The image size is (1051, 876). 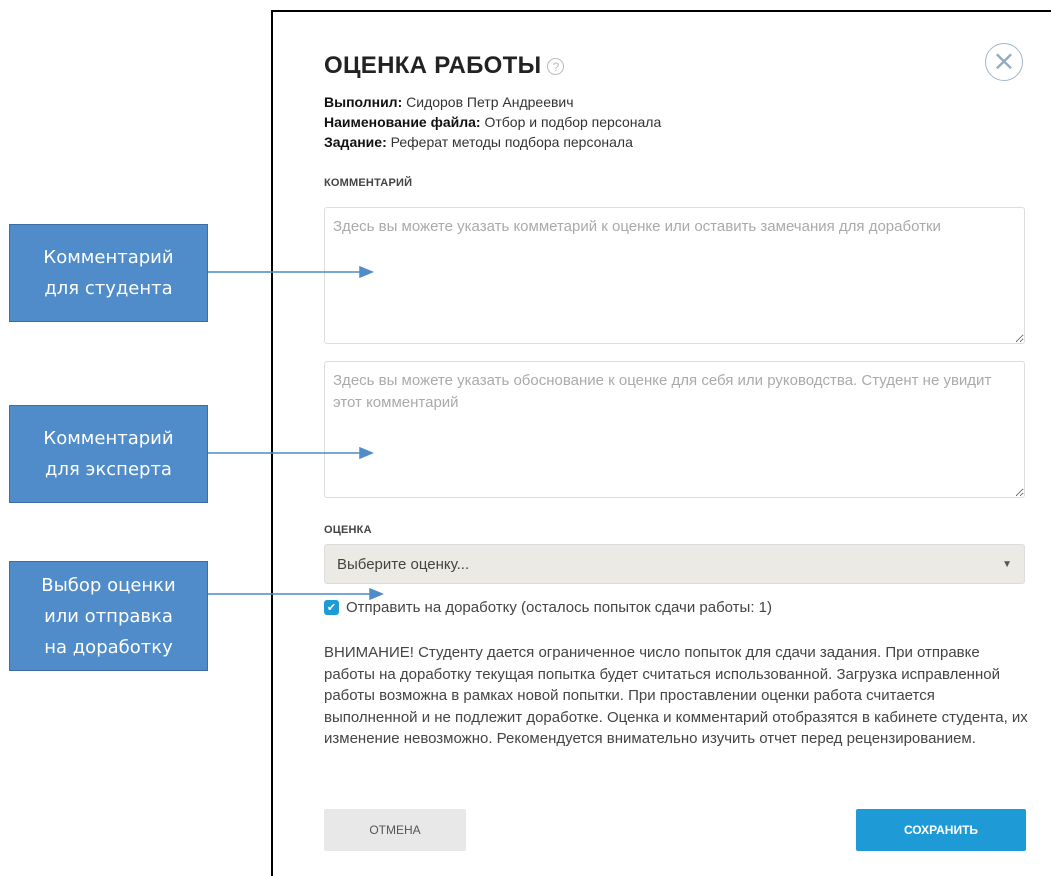 What do you see at coordinates (108, 454) in the screenshot?
I see `callout-expert-comment: Комментарий для эксперта` at bounding box center [108, 454].